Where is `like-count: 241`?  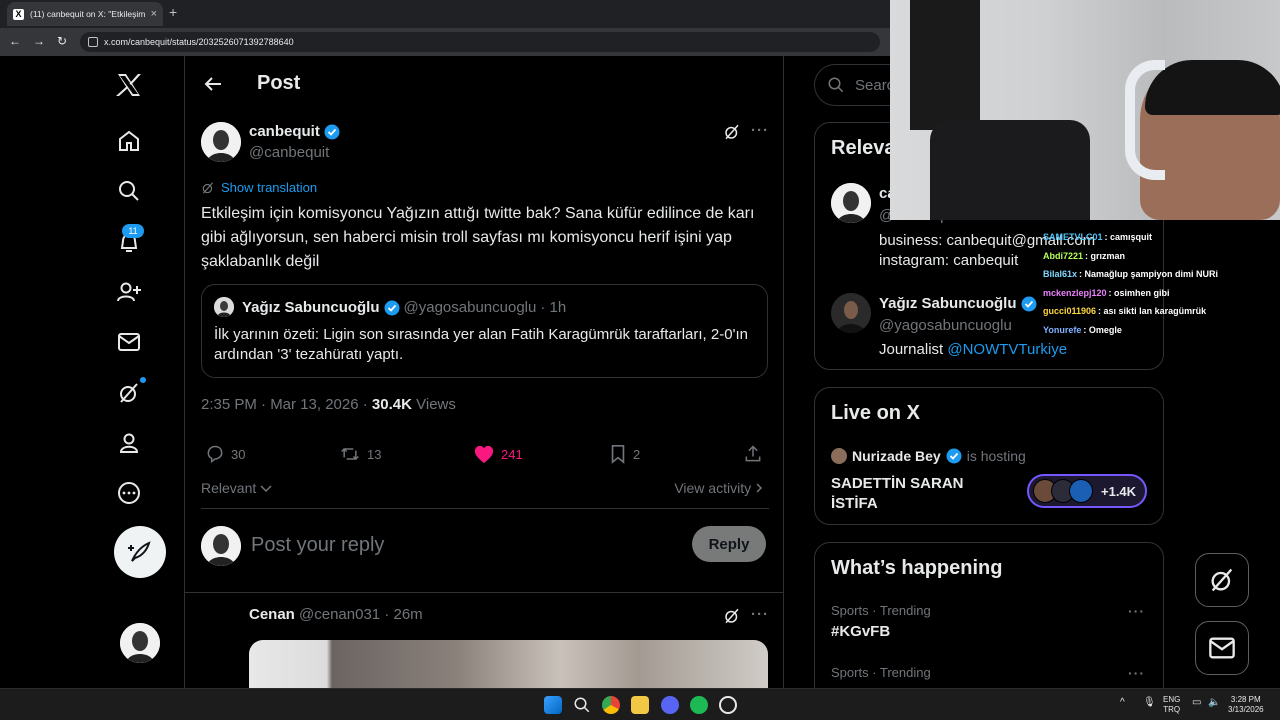
like-count: 241 is located at coordinates (512, 454).